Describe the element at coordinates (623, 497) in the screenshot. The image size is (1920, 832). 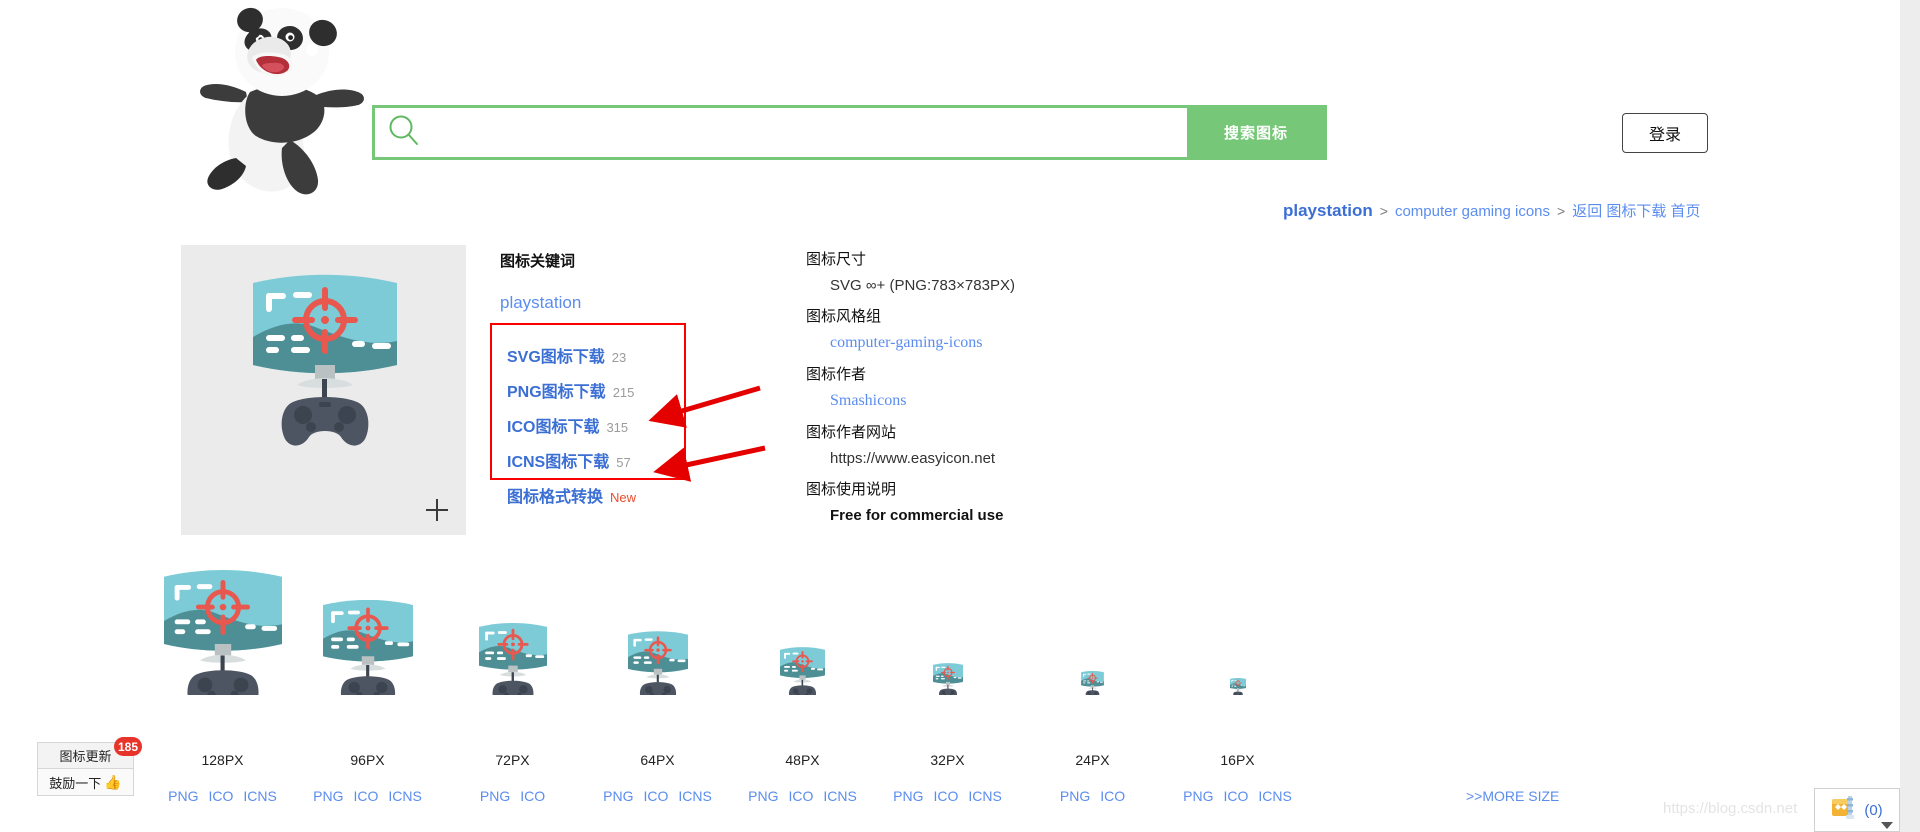
I see `new-badge: New` at that location.